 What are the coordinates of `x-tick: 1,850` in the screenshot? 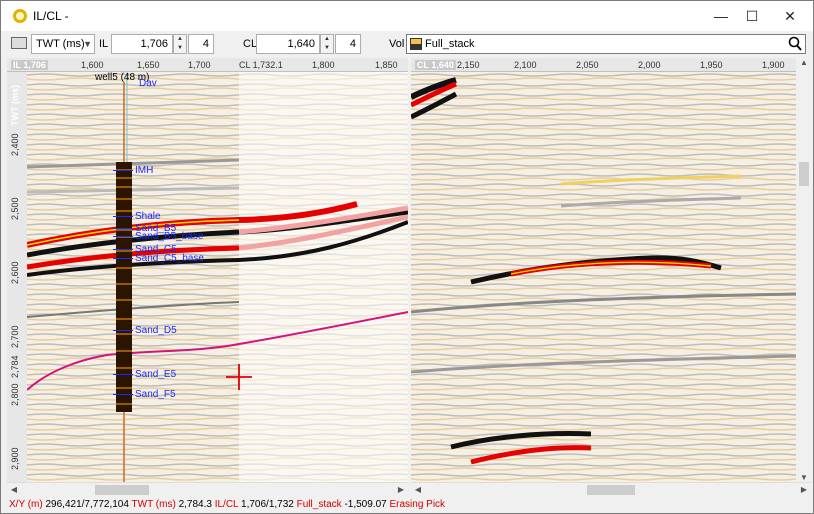 It's located at (386, 65).